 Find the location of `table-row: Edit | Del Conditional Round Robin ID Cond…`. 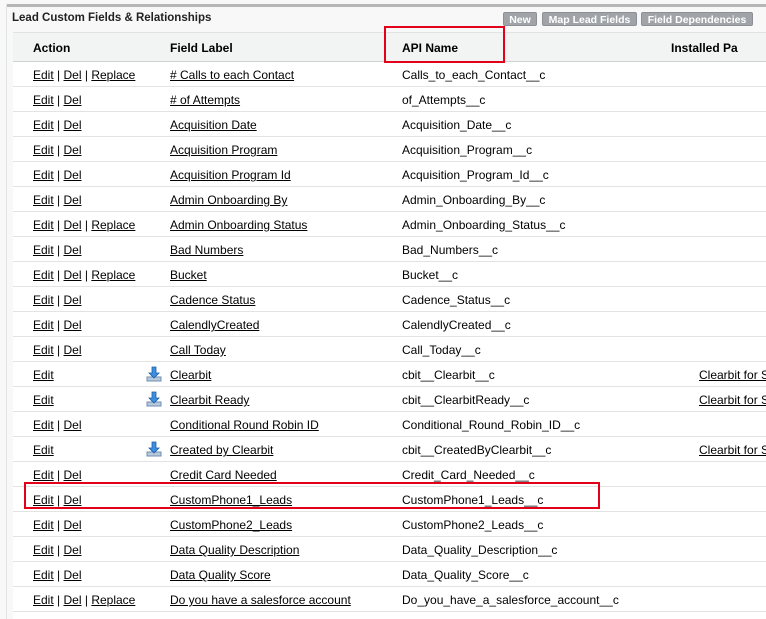

table-row: Edit | Del Conditional Round Robin ID Cond… is located at coordinates (389, 424).